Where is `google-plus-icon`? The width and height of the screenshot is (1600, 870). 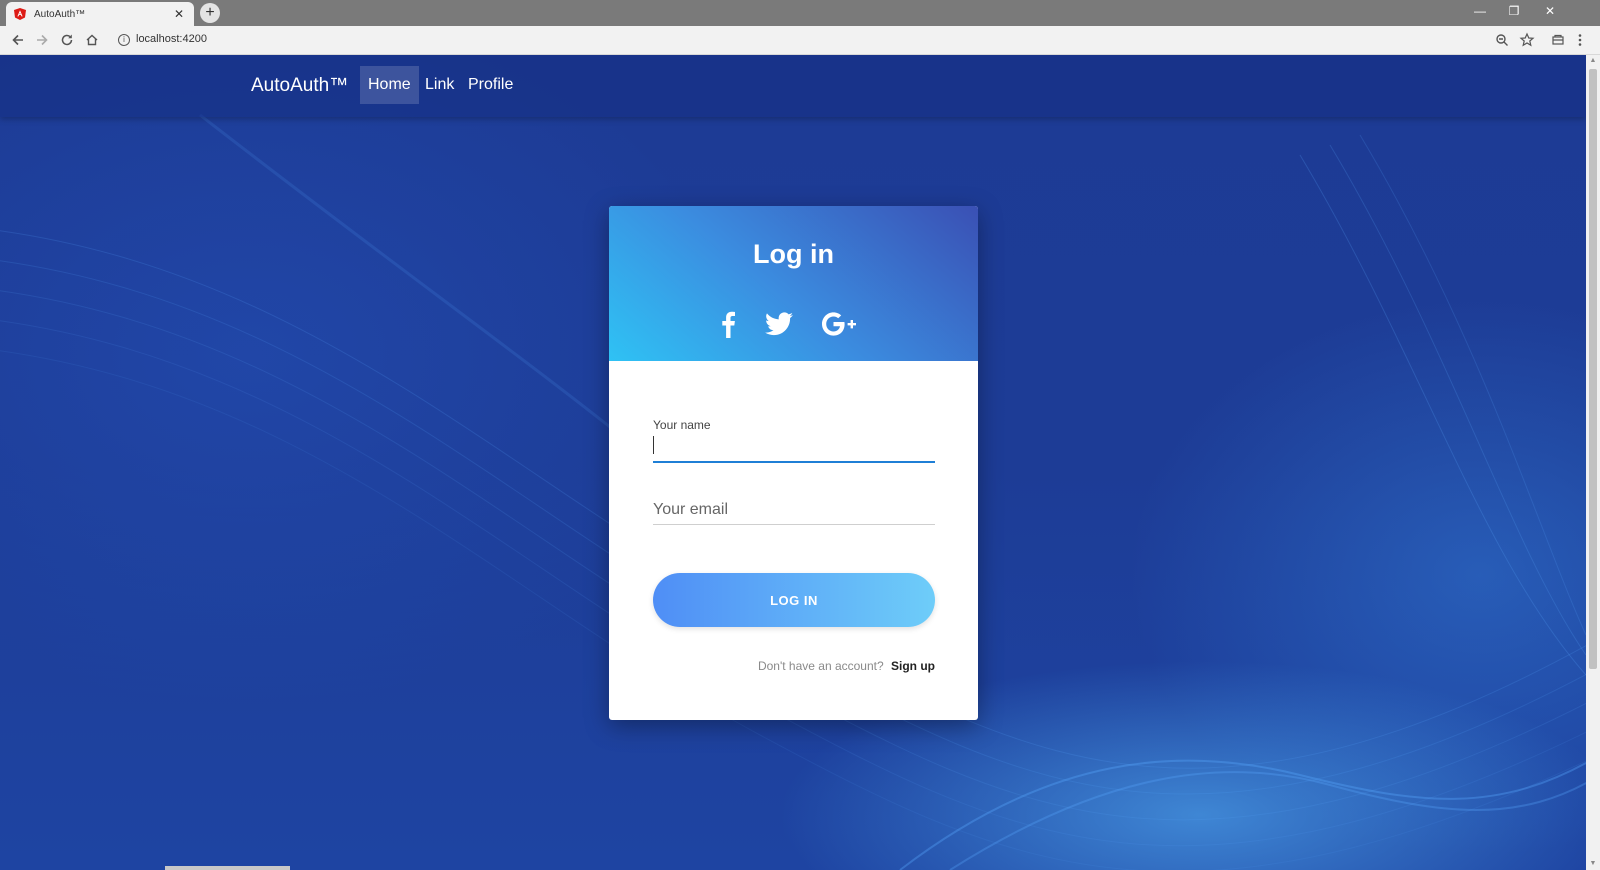
google-plus-icon is located at coordinates (840, 324).